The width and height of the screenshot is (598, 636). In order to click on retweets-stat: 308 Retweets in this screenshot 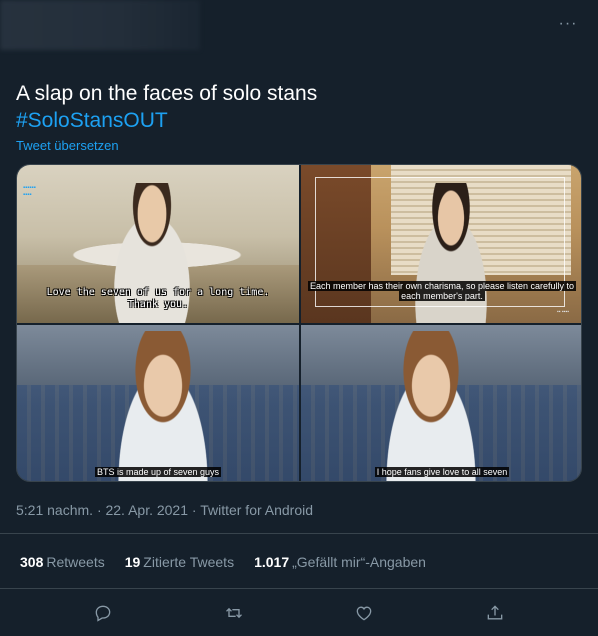, I will do `click(62, 562)`.